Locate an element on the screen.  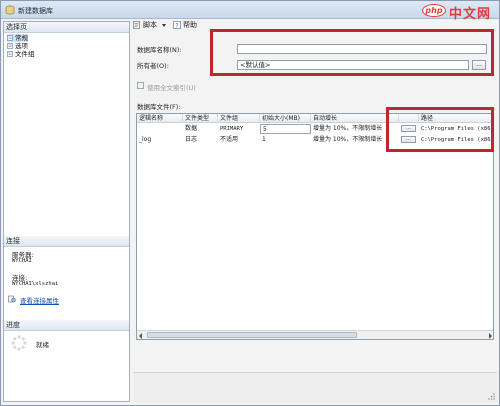
properties-icon is located at coordinates (12, 299).